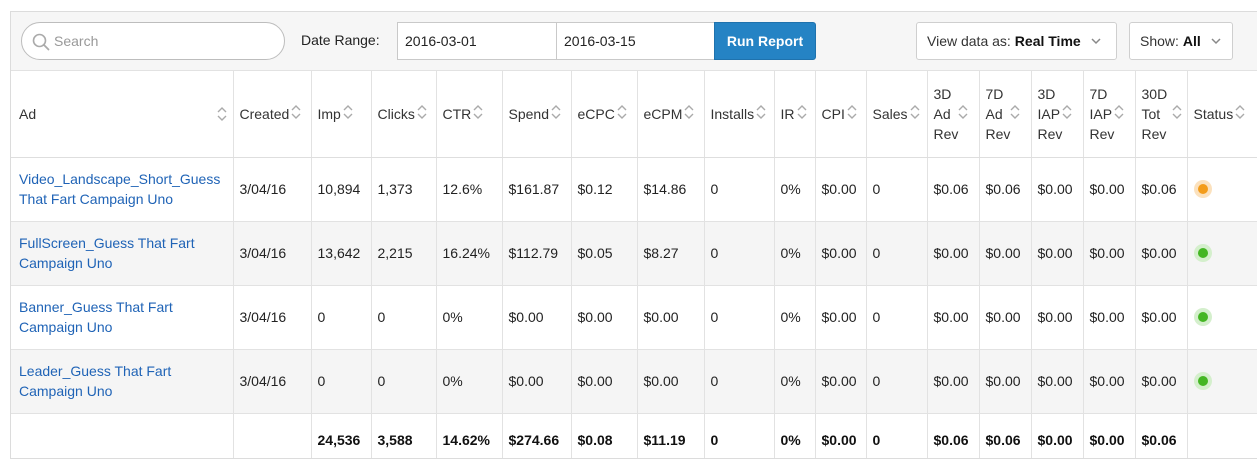 This screenshot has width=1257, height=470. Describe the element at coordinates (122, 114) in the screenshot. I see `col-header-ad: Ad` at that location.